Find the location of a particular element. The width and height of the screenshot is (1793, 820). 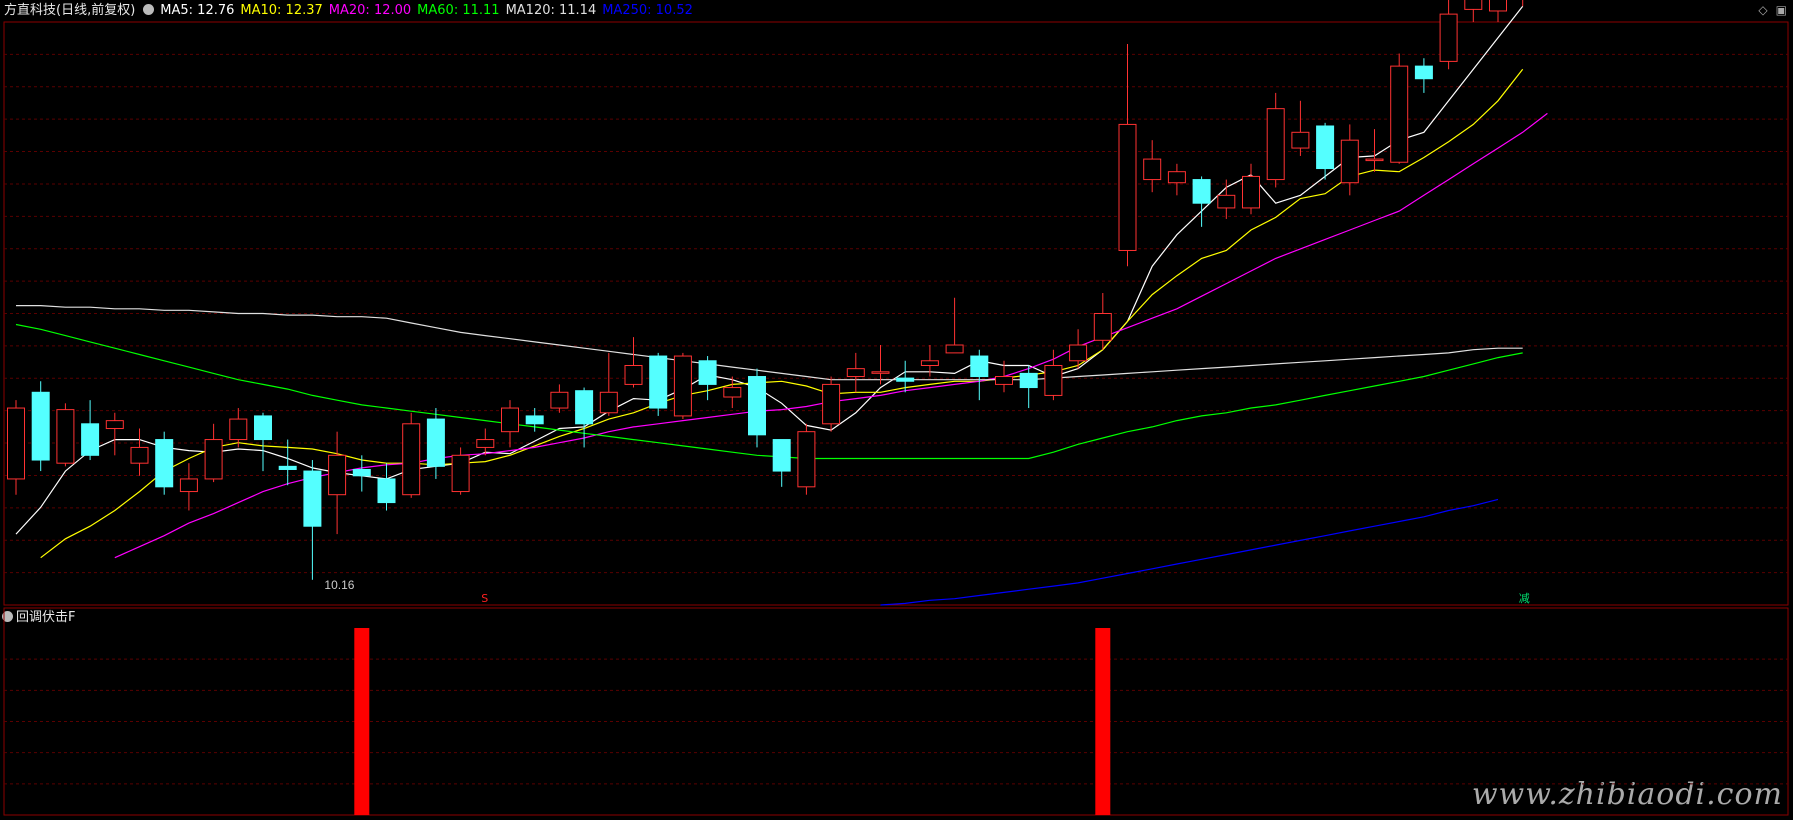

signal-marker: 减 is located at coordinates (1524, 598).